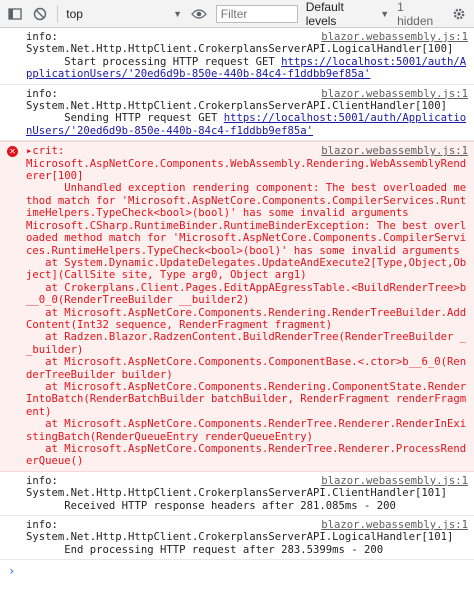  I want to click on sidebar-toggle-icon, so click(15, 14).